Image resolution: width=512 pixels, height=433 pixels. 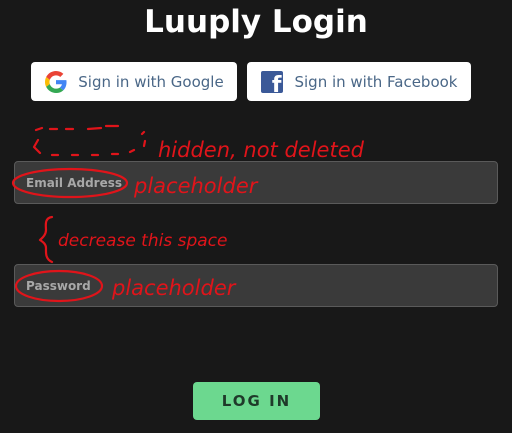 What do you see at coordinates (256, 22) in the screenshot?
I see `page-title: Luuply Login` at bounding box center [256, 22].